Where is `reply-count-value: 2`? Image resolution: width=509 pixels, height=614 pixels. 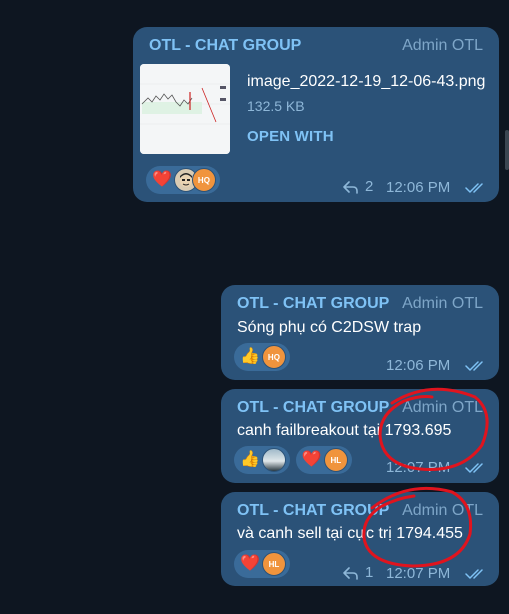
reply-count-value: 2 is located at coordinates (369, 186).